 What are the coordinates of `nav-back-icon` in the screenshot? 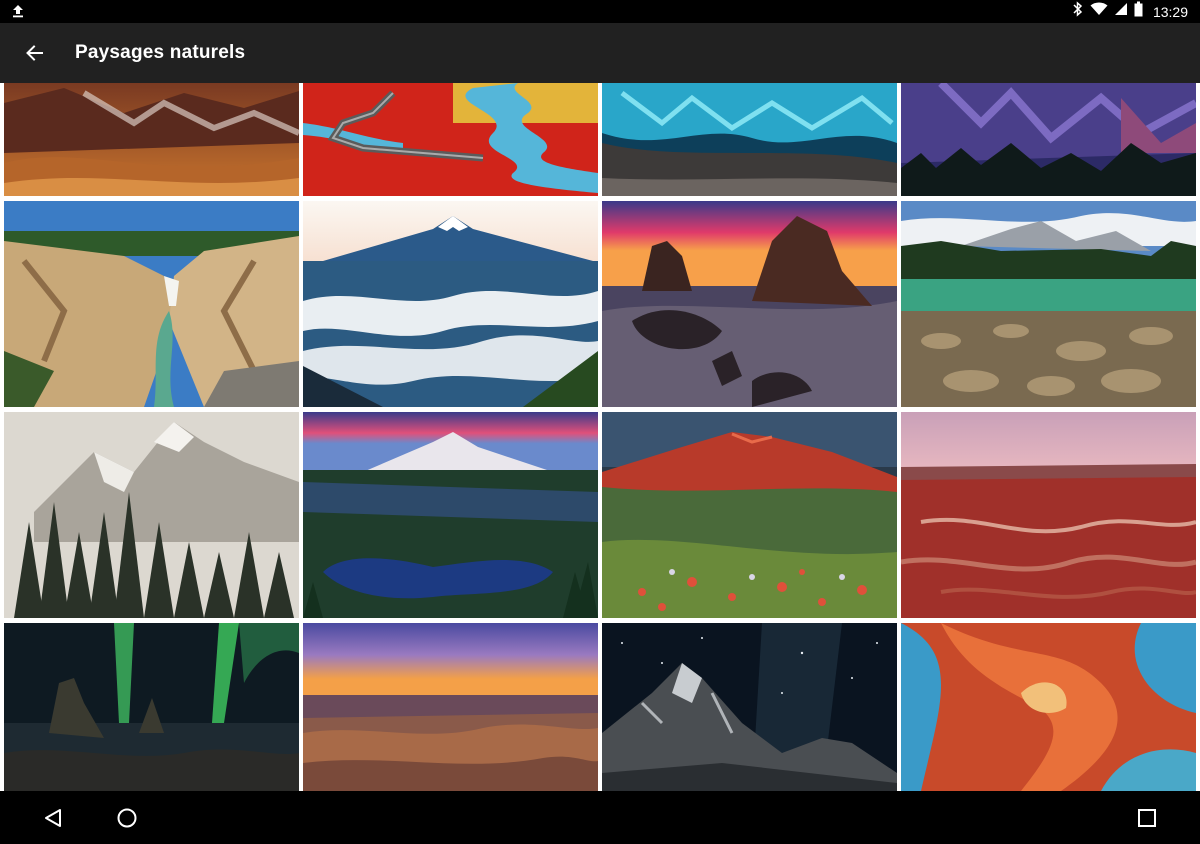 It's located at (53, 818).